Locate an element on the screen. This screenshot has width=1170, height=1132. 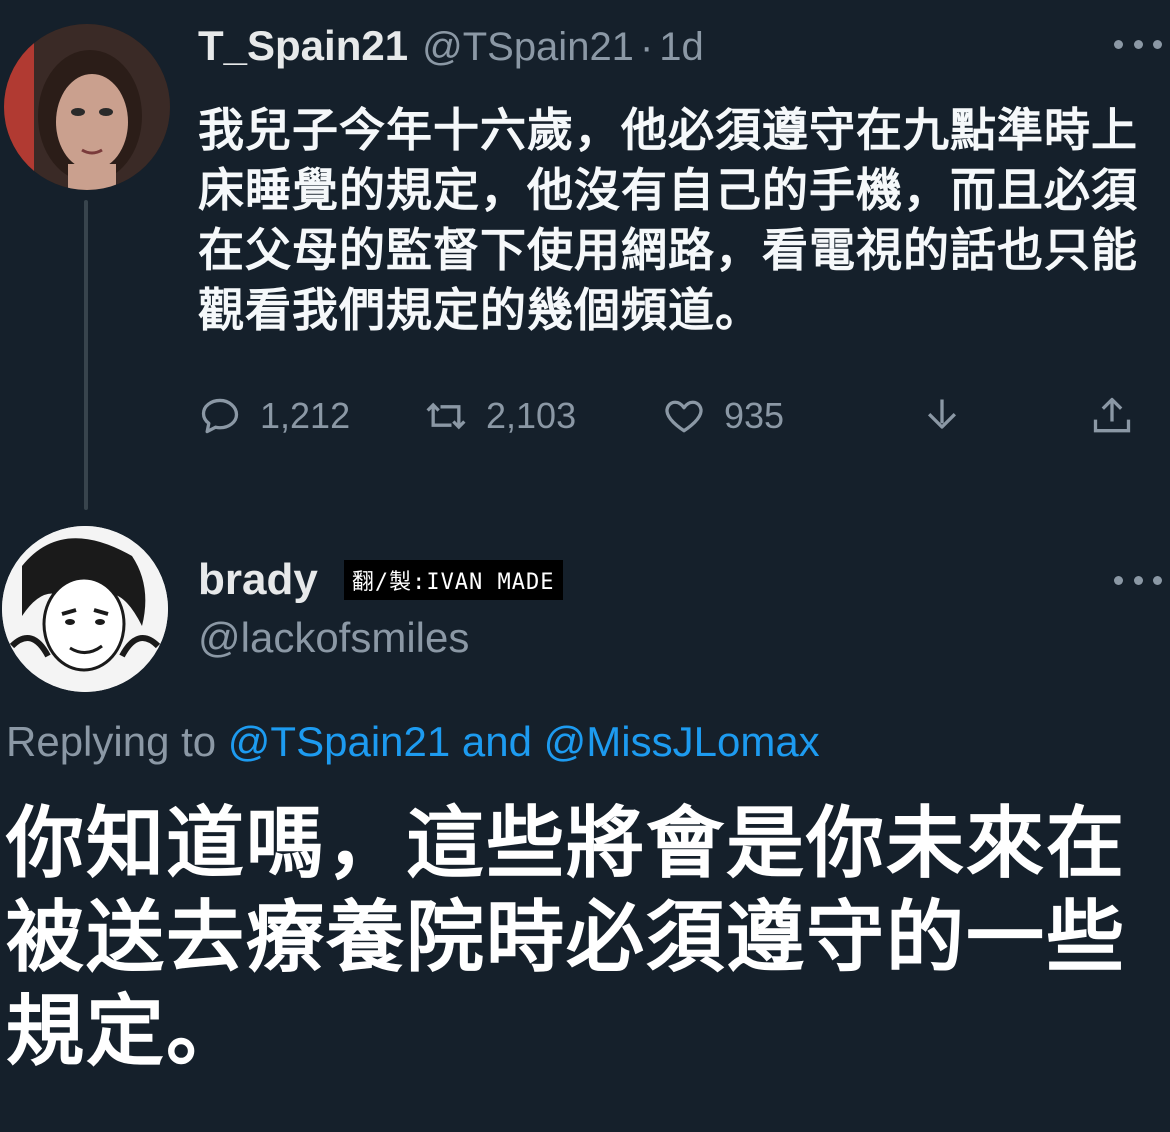
tweet-timestamp: 1d is located at coordinates (681, 47).